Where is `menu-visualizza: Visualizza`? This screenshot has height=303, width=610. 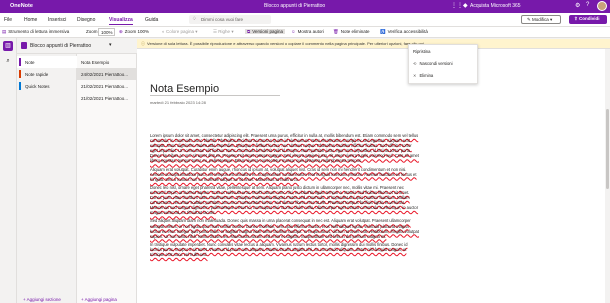
menu-visualizza: Visualizza is located at coordinates (121, 21).